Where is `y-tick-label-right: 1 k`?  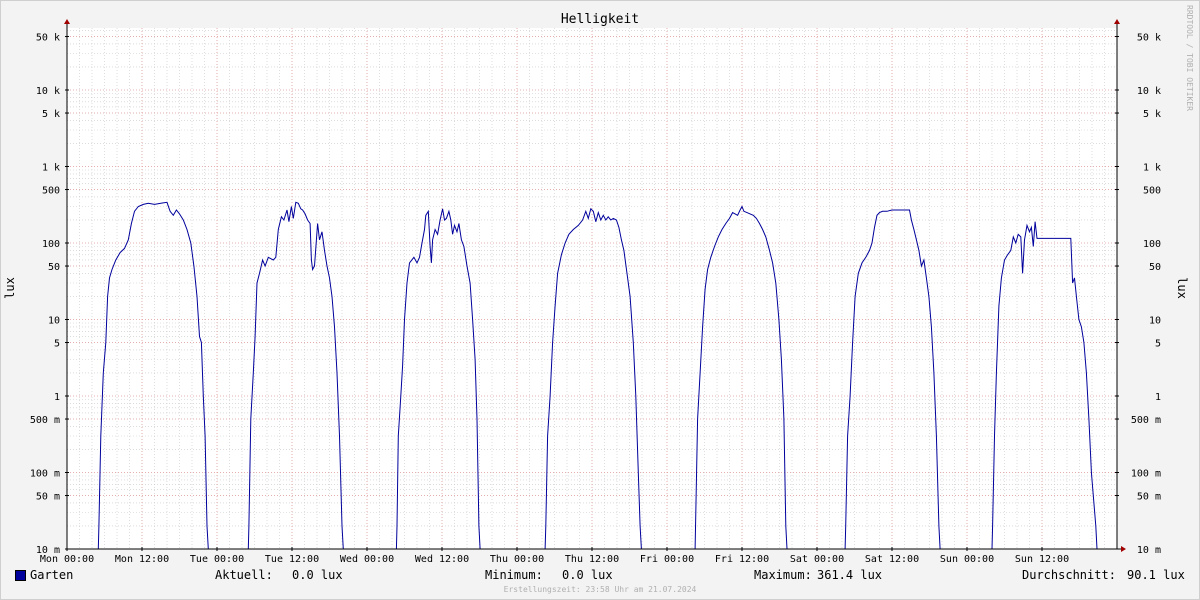 y-tick-label-right: 1 k is located at coordinates (1152, 168).